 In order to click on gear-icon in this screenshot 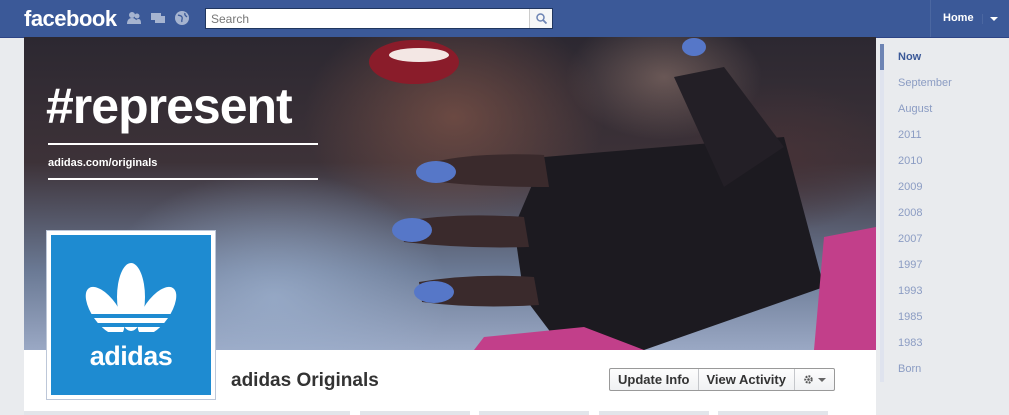, I will do `click(808, 379)`.